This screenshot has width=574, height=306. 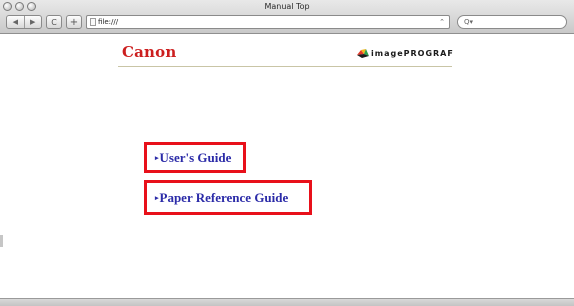 What do you see at coordinates (512, 22) in the screenshot?
I see `search-field: Q▾` at bounding box center [512, 22].